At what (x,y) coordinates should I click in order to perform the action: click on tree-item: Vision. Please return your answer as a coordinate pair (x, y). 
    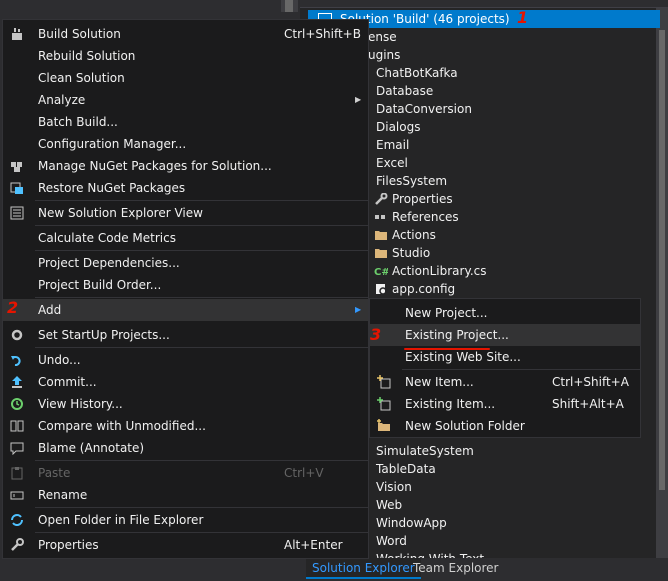
    Looking at the image, I should click on (394, 487).